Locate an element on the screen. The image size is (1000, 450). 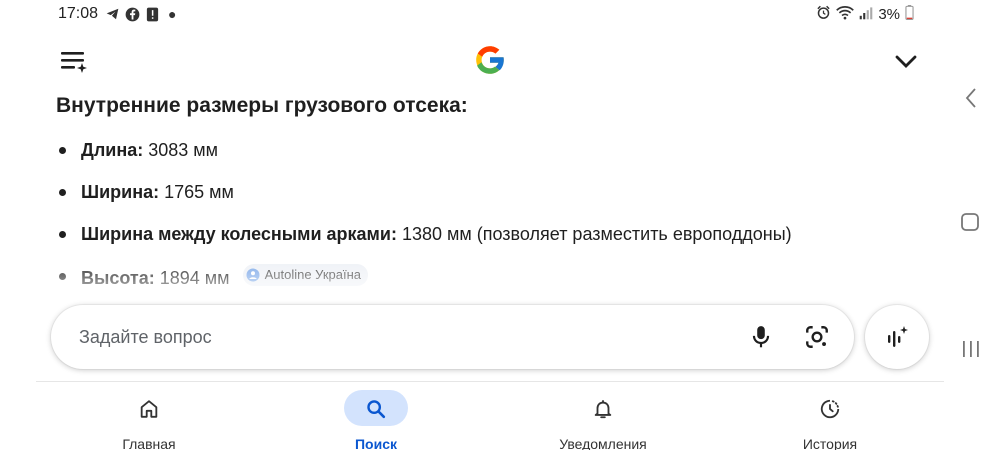
bottom-nav: Главная Поиск Уведомления История is located at coordinates (500, 417).